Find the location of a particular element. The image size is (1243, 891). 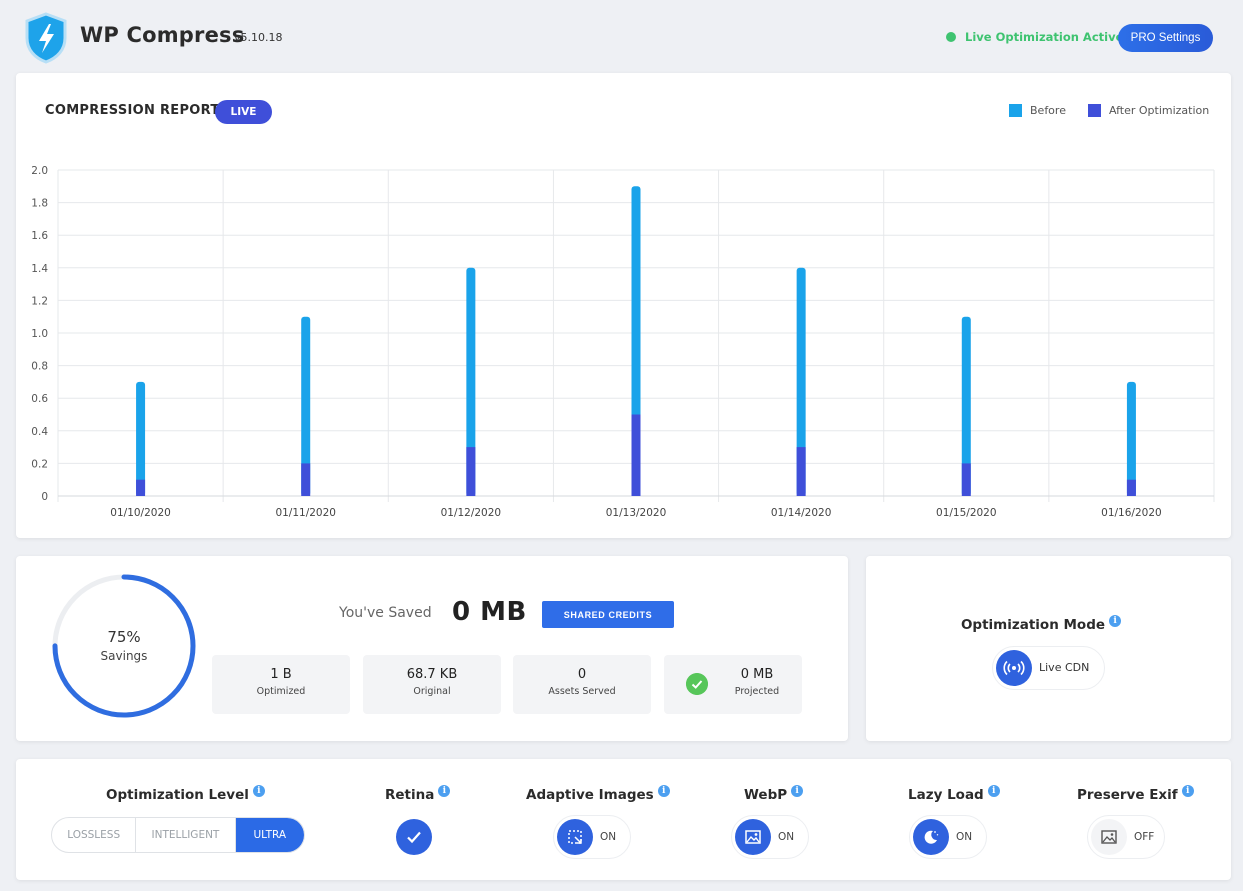

y-tick-label: 1.4 is located at coordinates (39, 269).